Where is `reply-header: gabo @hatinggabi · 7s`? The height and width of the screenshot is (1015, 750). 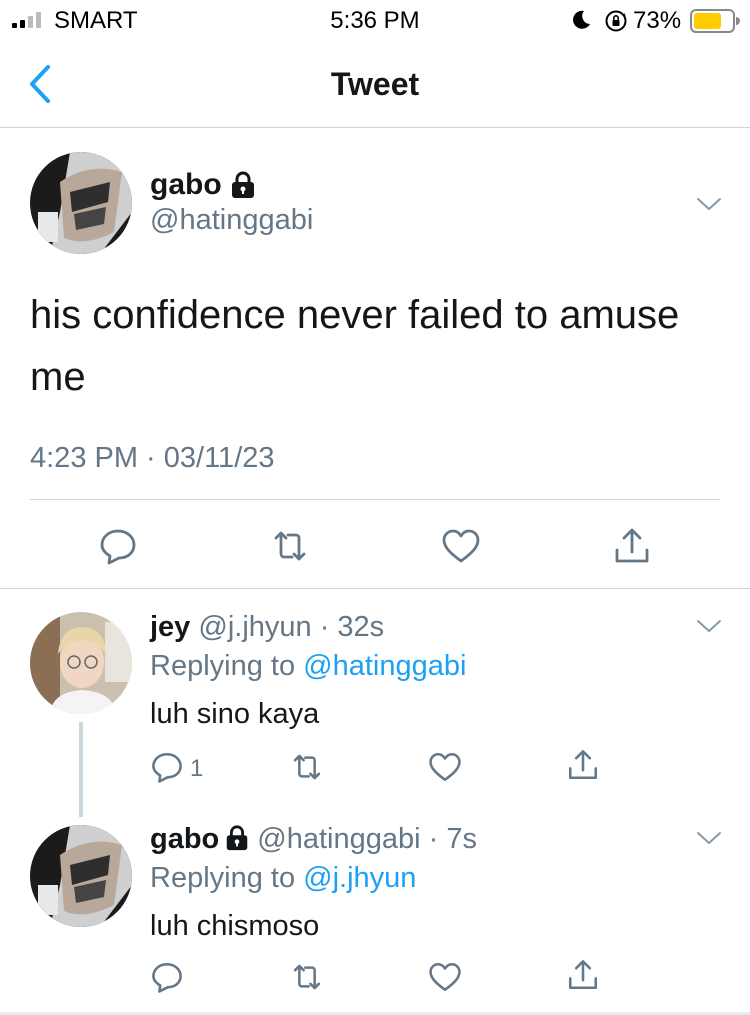 reply-header: gabo @hatinggabi · 7s is located at coordinates (313, 839).